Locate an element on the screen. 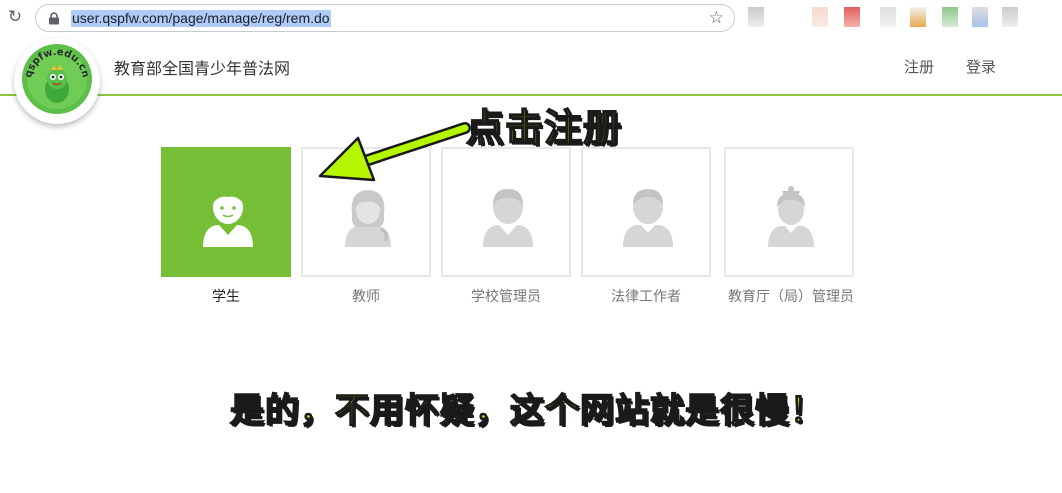 The height and width of the screenshot is (493, 1062). lock-icon is located at coordinates (54, 18).